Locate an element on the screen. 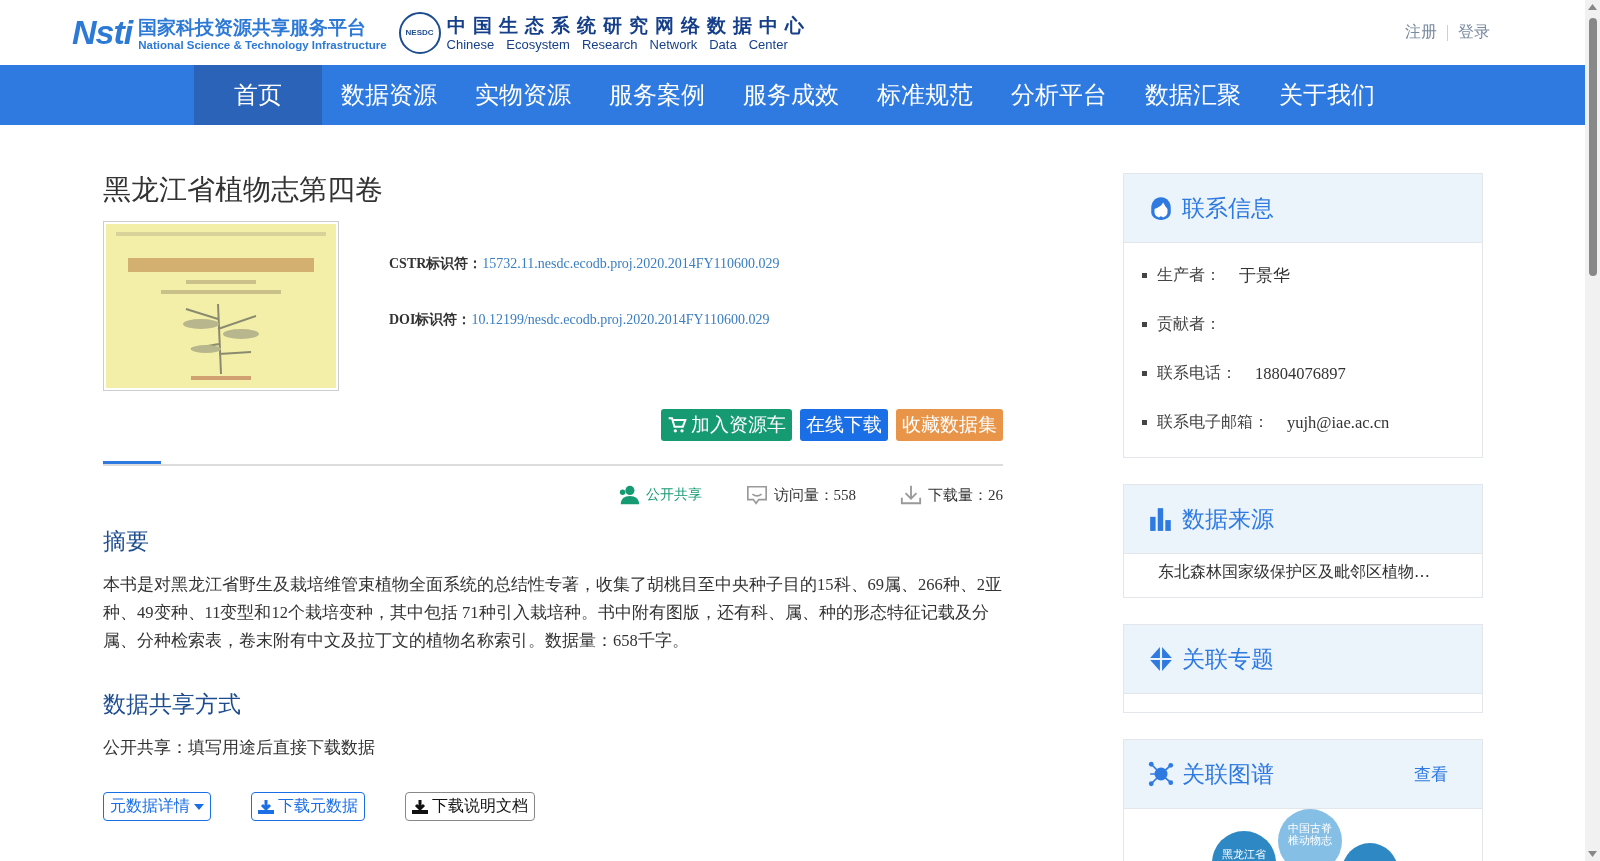 The width and height of the screenshot is (1600, 861). section-text: 公开共享：填写用途后直接下载数据 is located at coordinates (239, 748).